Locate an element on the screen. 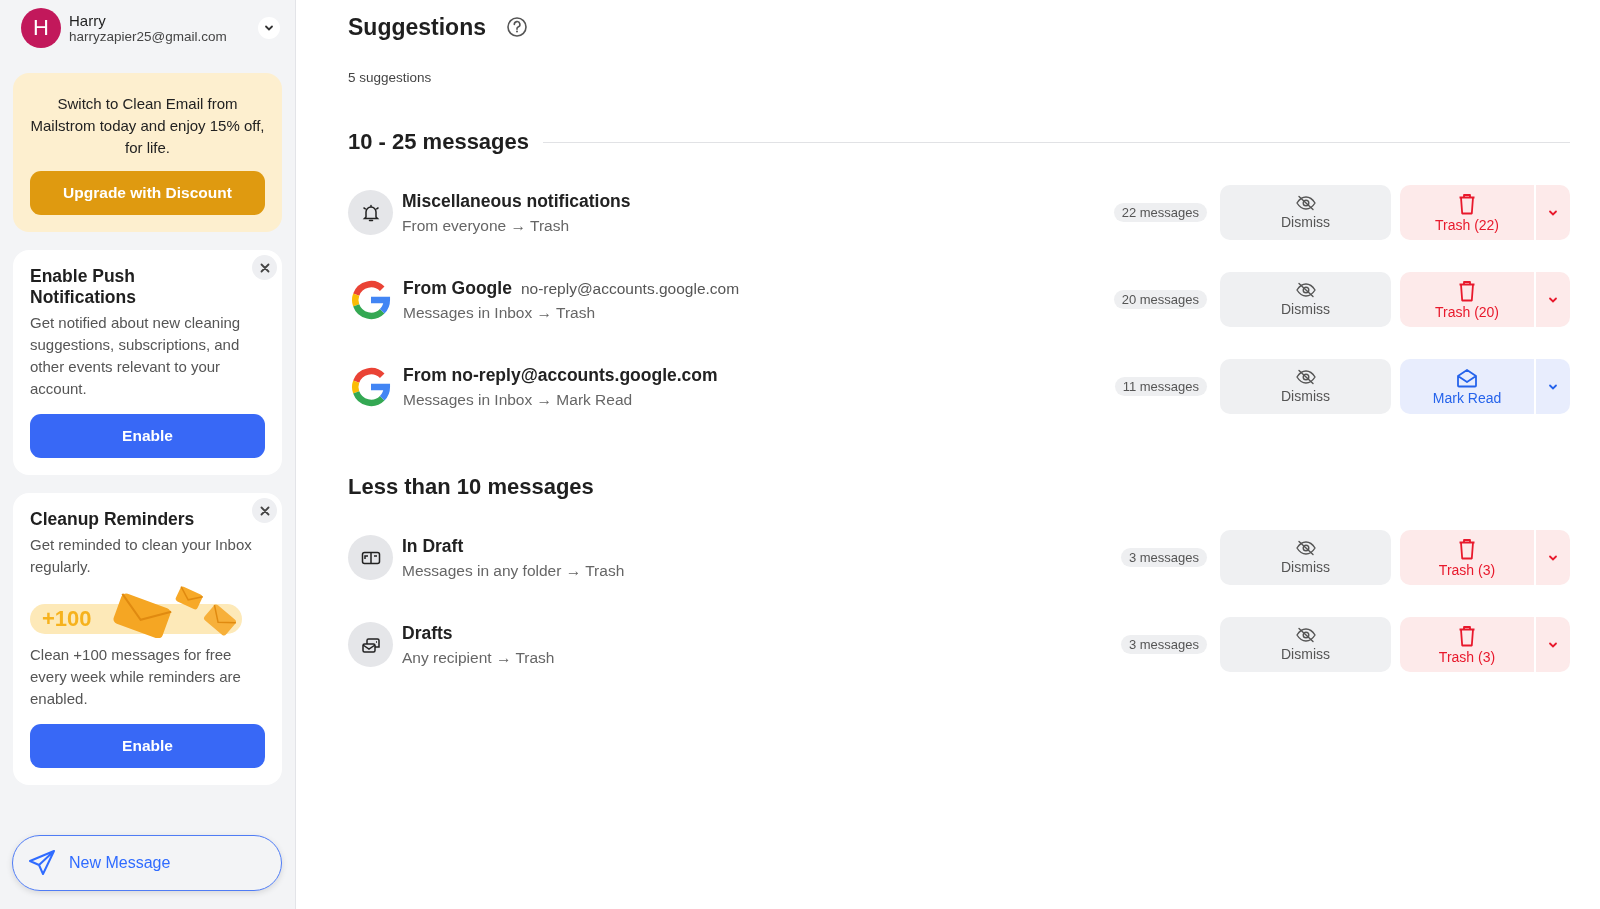 Image resolution: width=1600 pixels, height=909 pixels. account-name: Harry is located at coordinates (88, 20).